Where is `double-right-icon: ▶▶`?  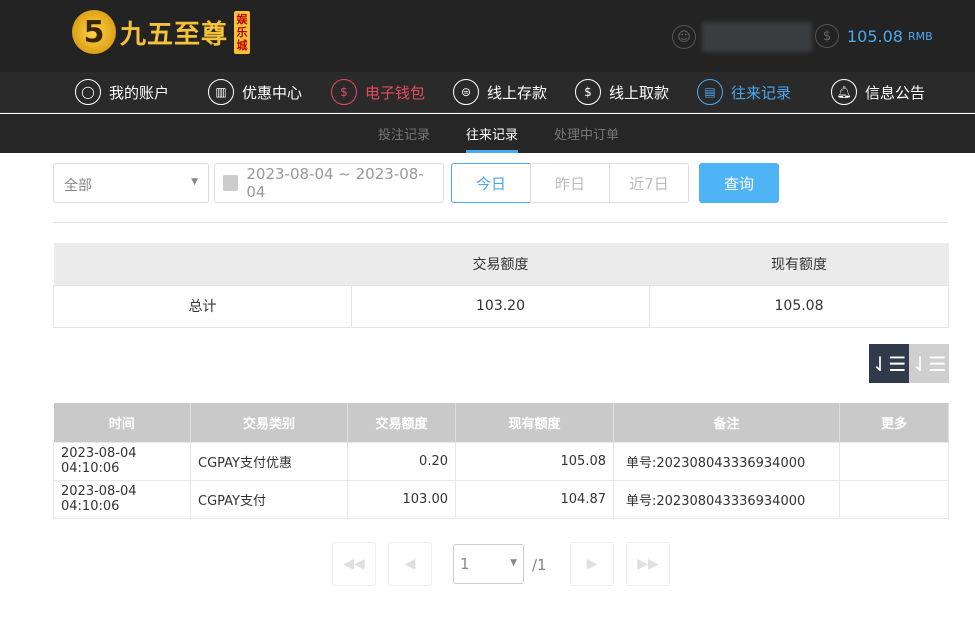 double-right-icon: ▶▶ is located at coordinates (648, 564).